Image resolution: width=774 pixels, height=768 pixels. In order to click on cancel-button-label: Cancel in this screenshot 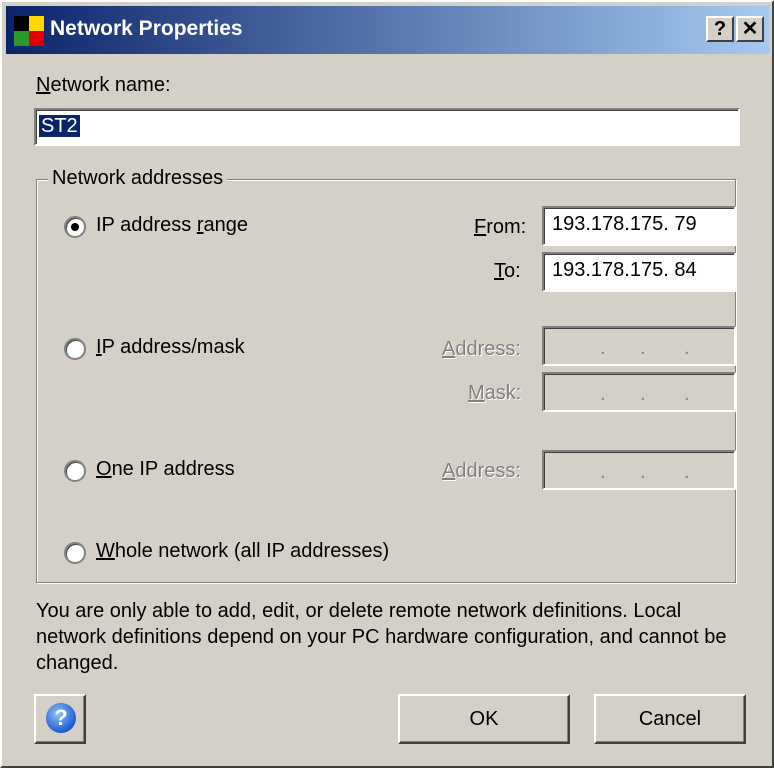, I will do `click(670, 719)`.